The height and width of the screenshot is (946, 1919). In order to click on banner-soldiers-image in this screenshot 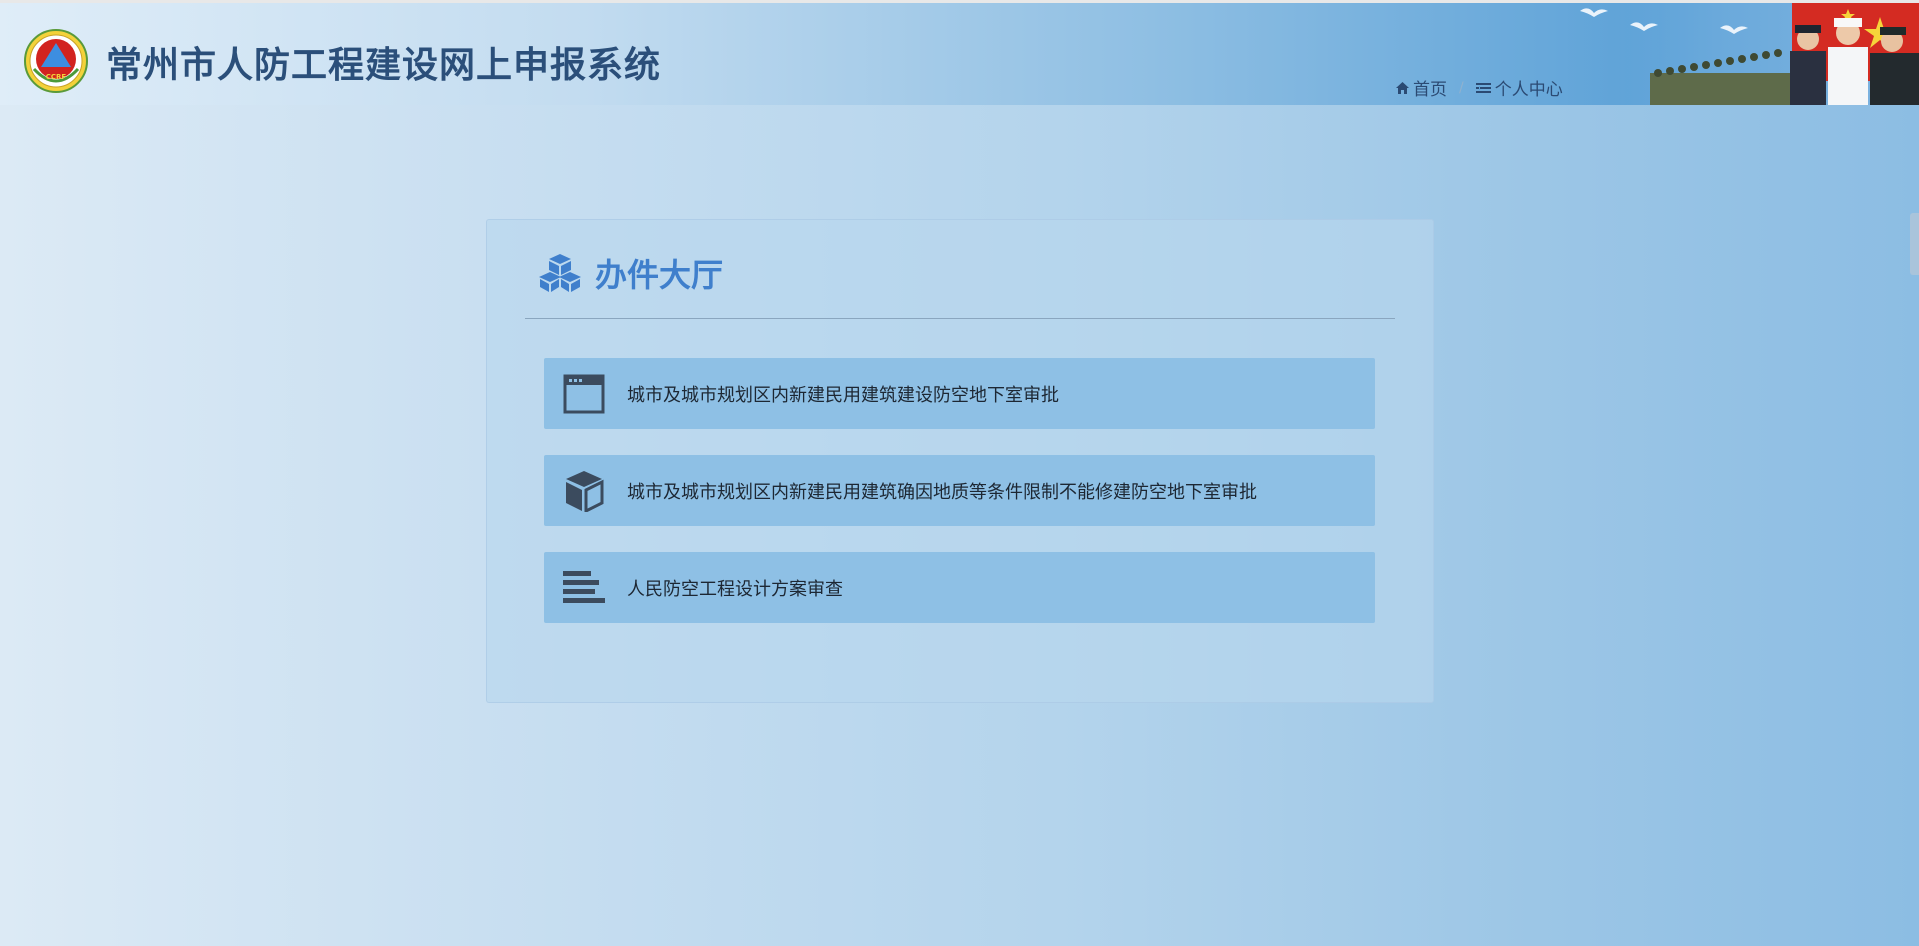, I will do `click(1749, 54)`.